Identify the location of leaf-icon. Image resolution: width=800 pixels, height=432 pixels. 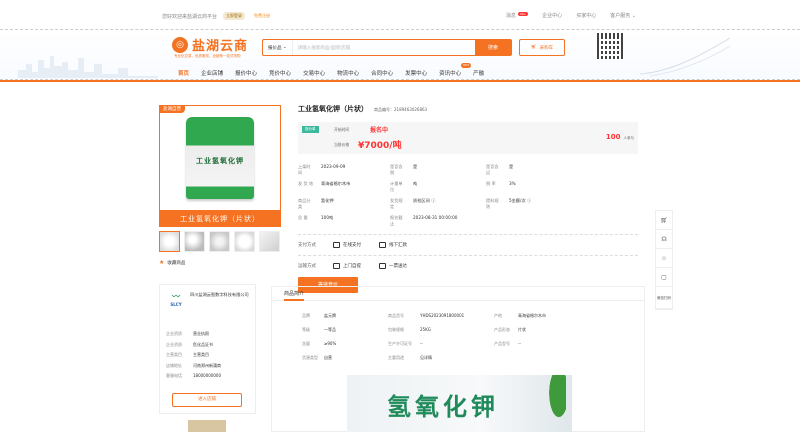
(554, 403).